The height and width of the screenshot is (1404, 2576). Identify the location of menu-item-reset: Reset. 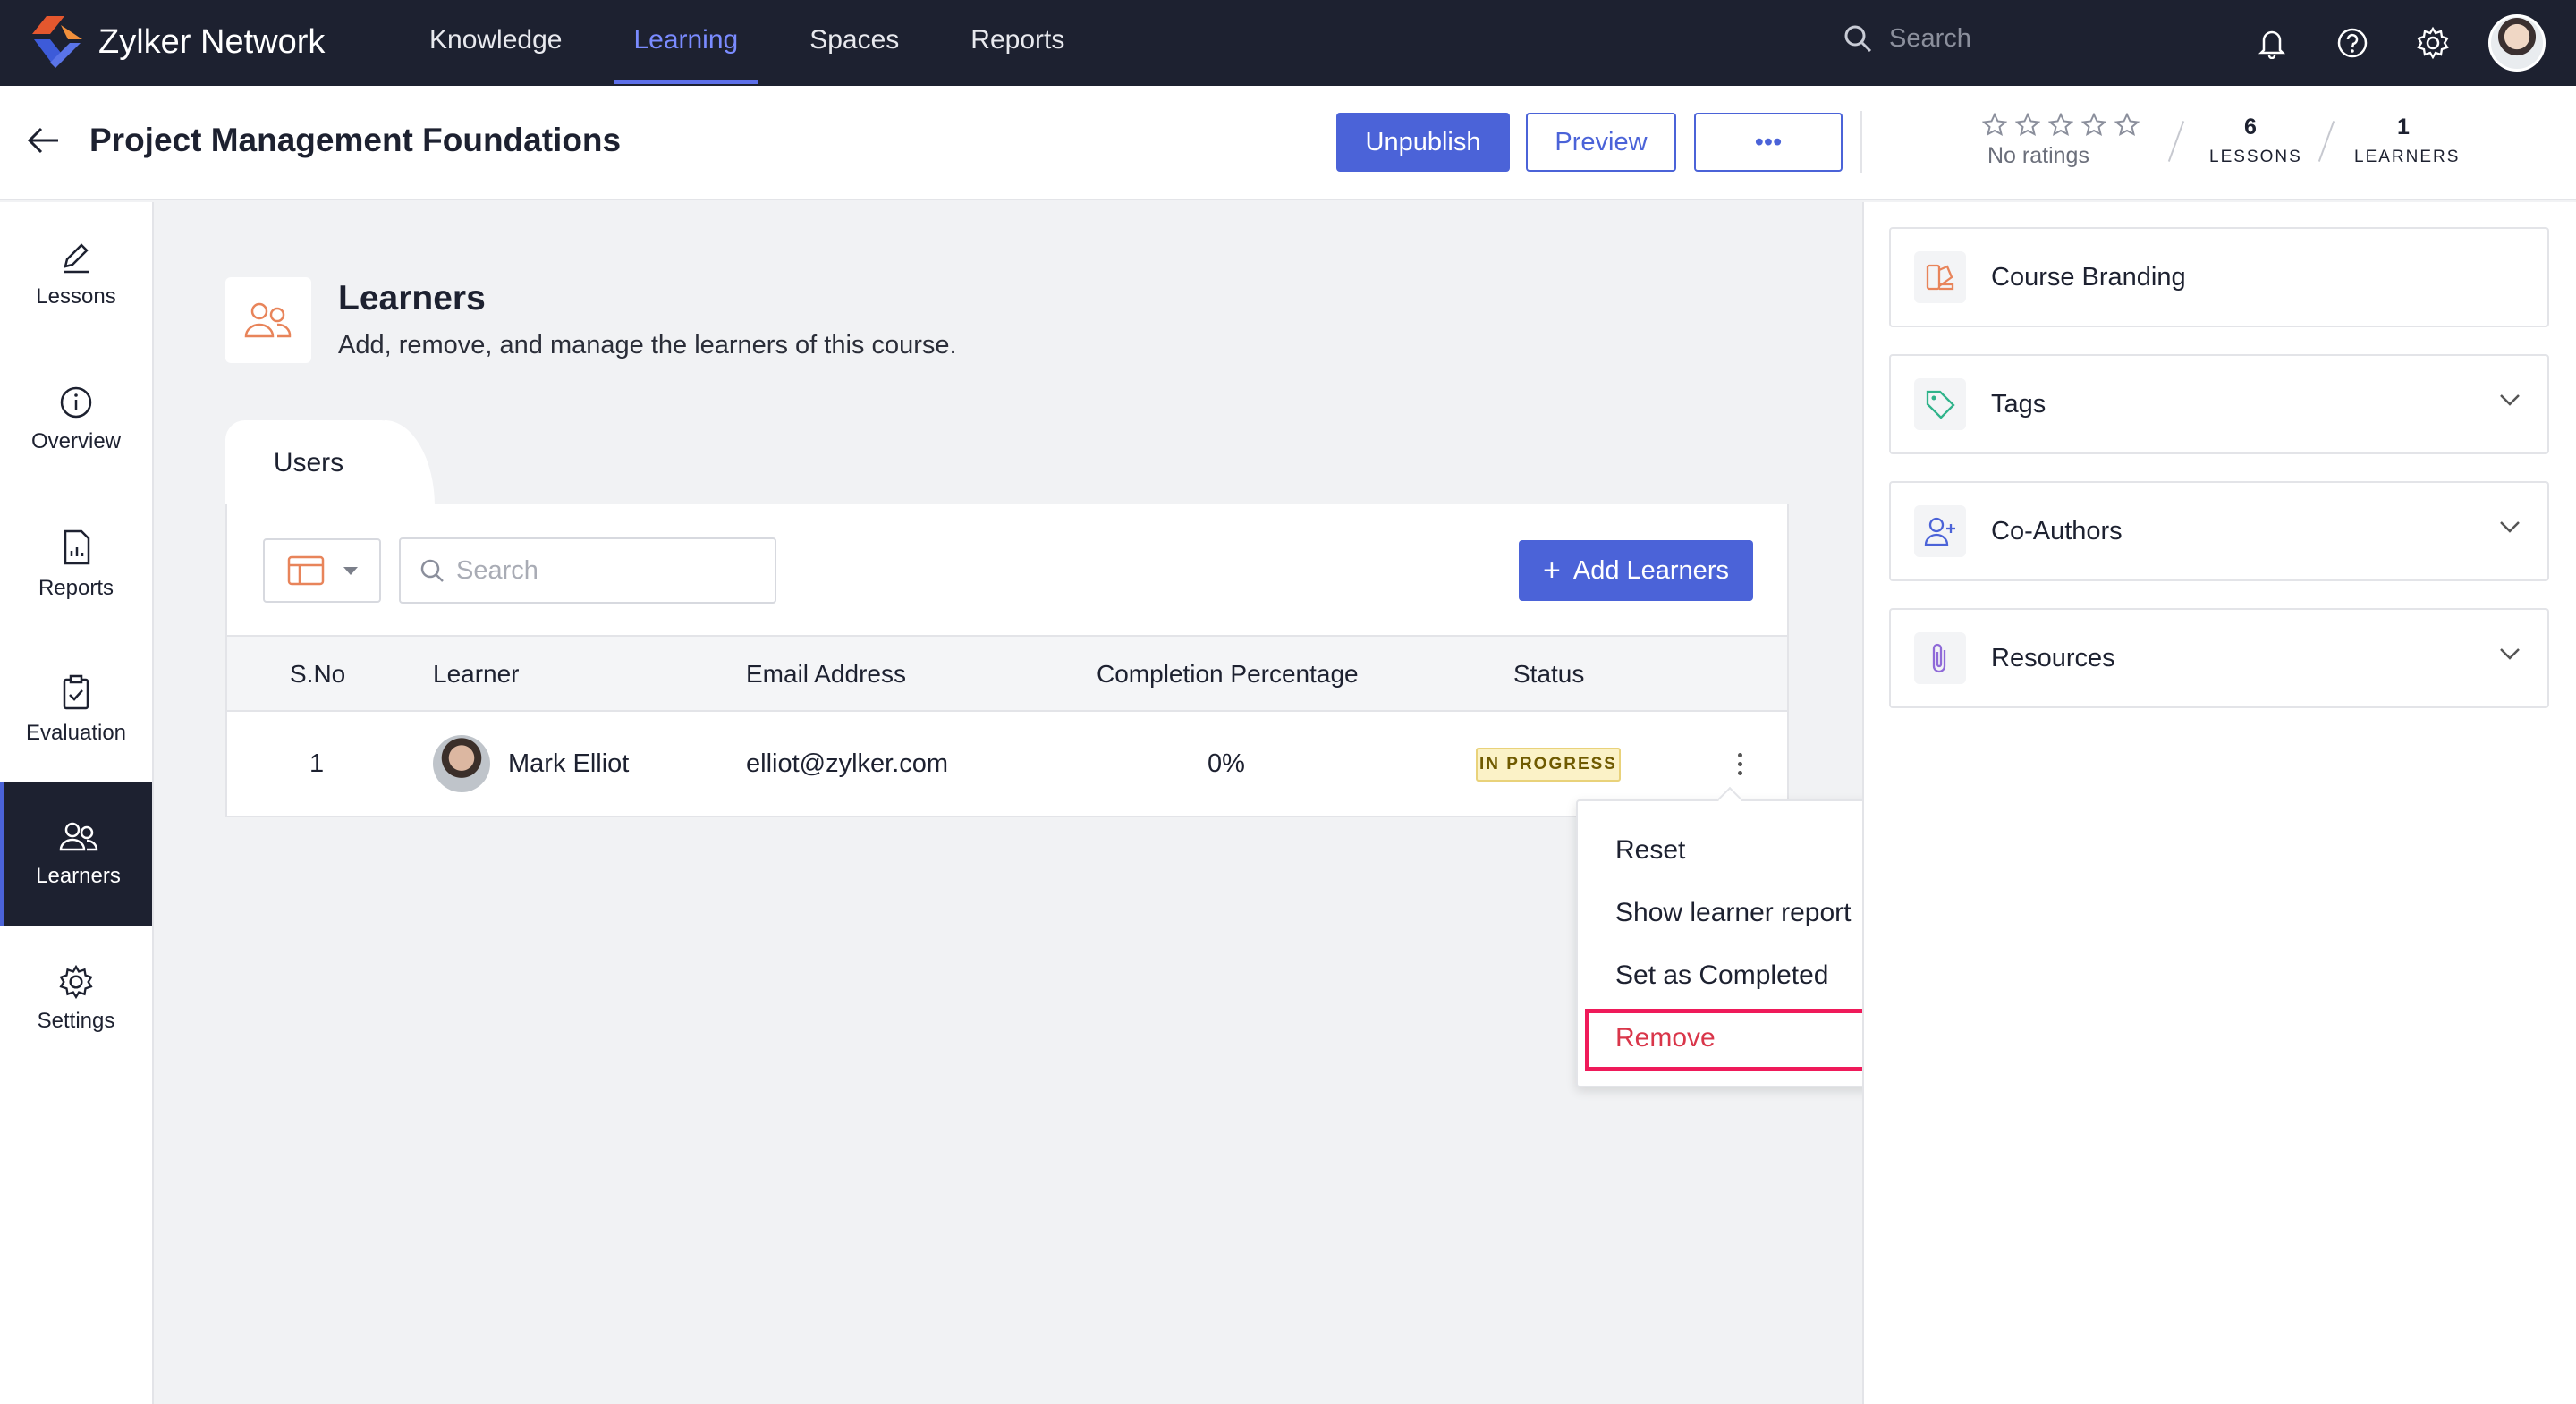
(1650, 851).